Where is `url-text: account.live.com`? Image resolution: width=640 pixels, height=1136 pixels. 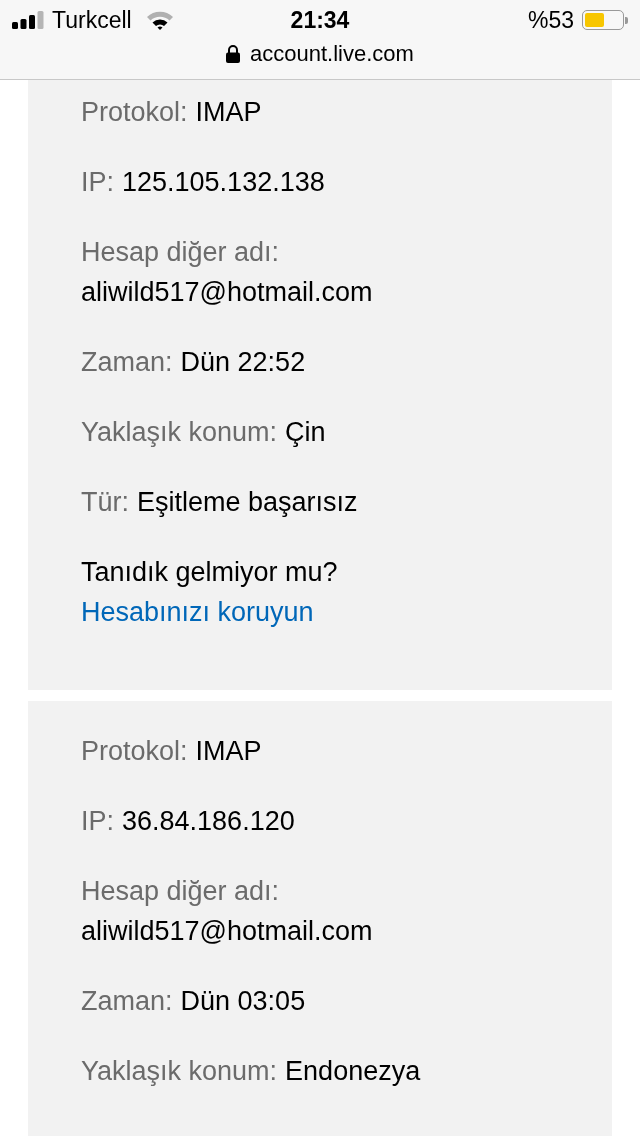
url-text: account.live.com is located at coordinates (332, 54).